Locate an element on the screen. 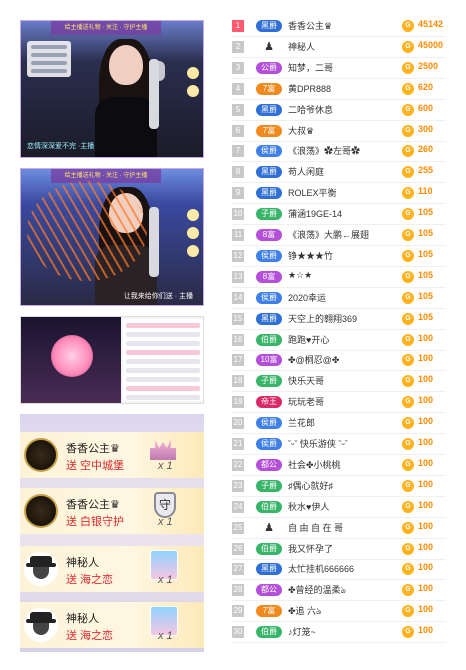  rank-number: 23 is located at coordinates (238, 485).